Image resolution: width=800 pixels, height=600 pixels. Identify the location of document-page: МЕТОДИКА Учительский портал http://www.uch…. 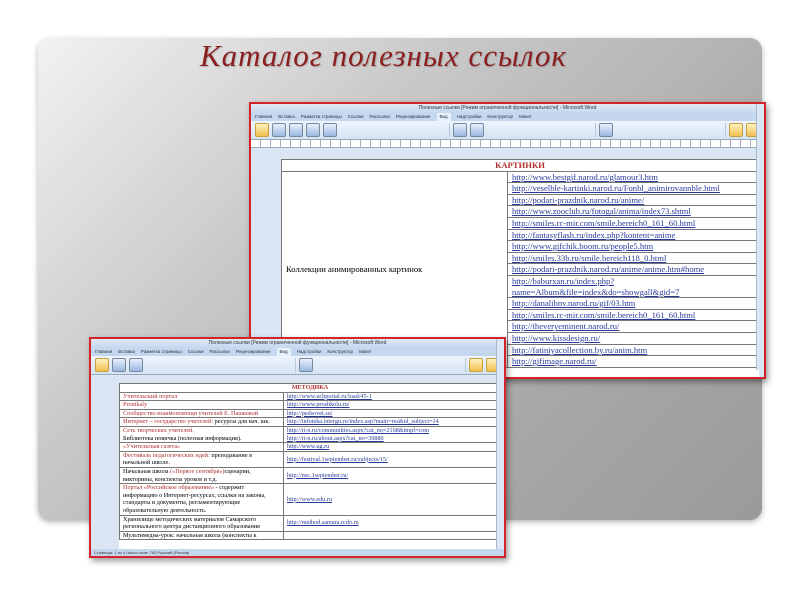
(310, 468).